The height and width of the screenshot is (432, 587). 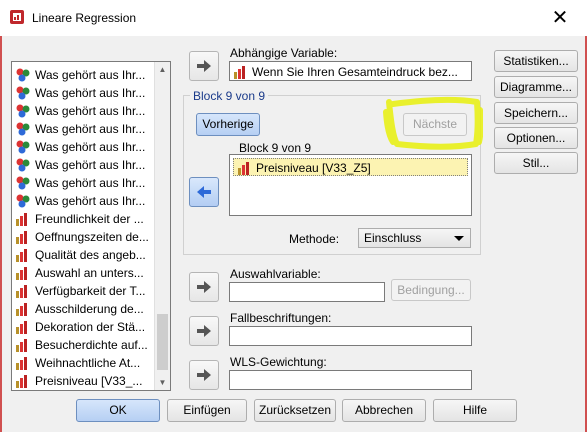 I want to click on move-to-dependent-button, so click(x=204, y=66).